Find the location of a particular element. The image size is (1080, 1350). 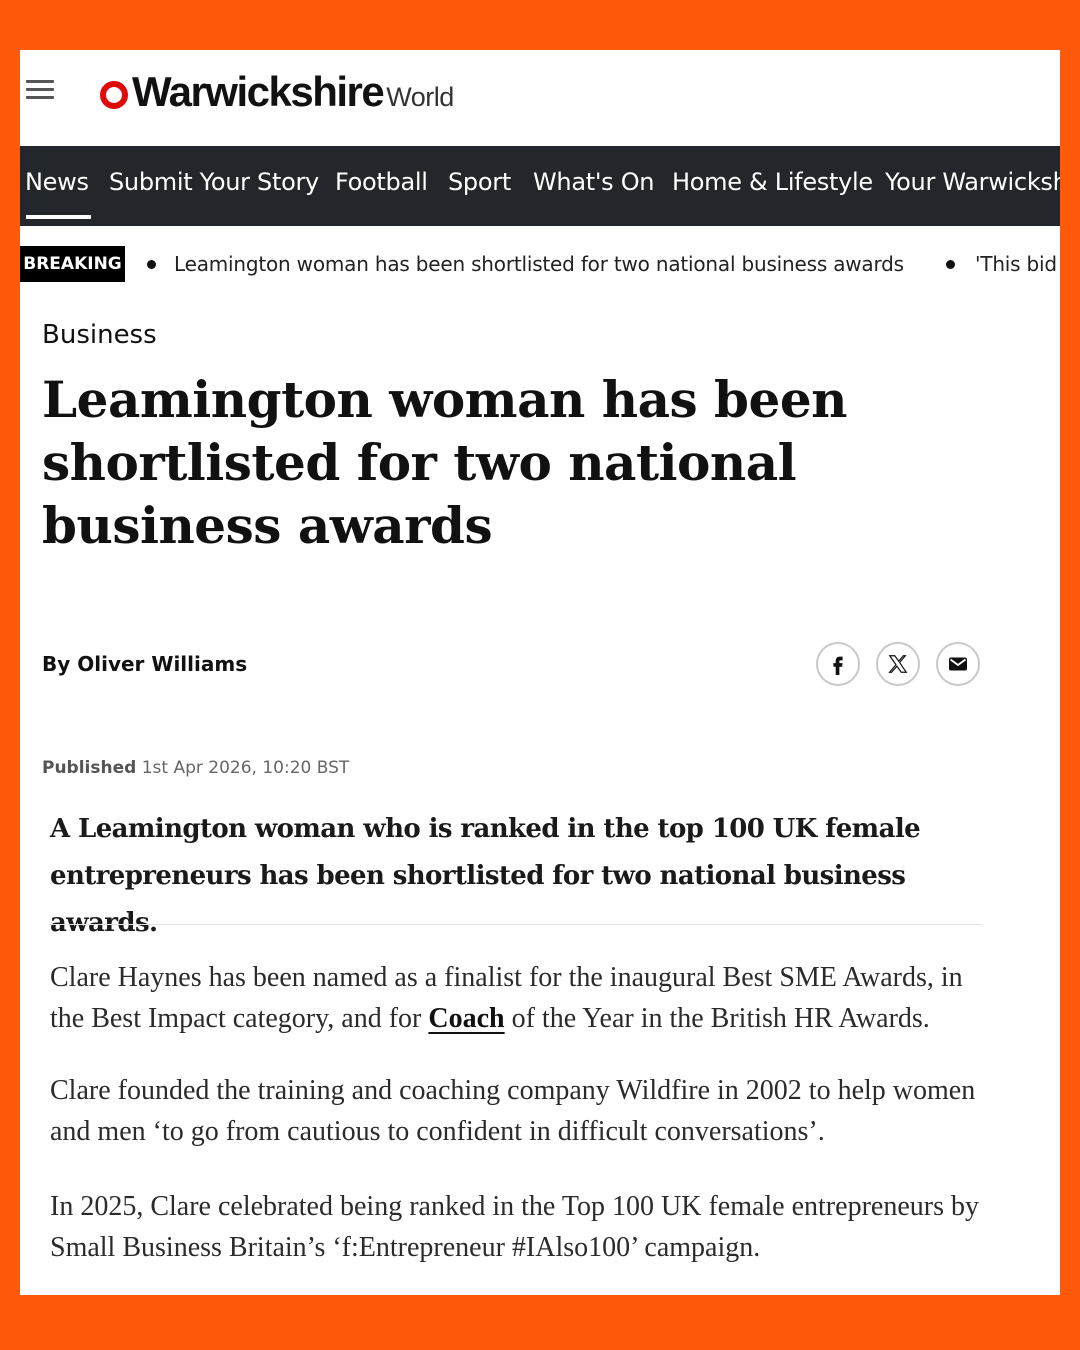

site-logo: Warwickshire World is located at coordinates (277, 92).